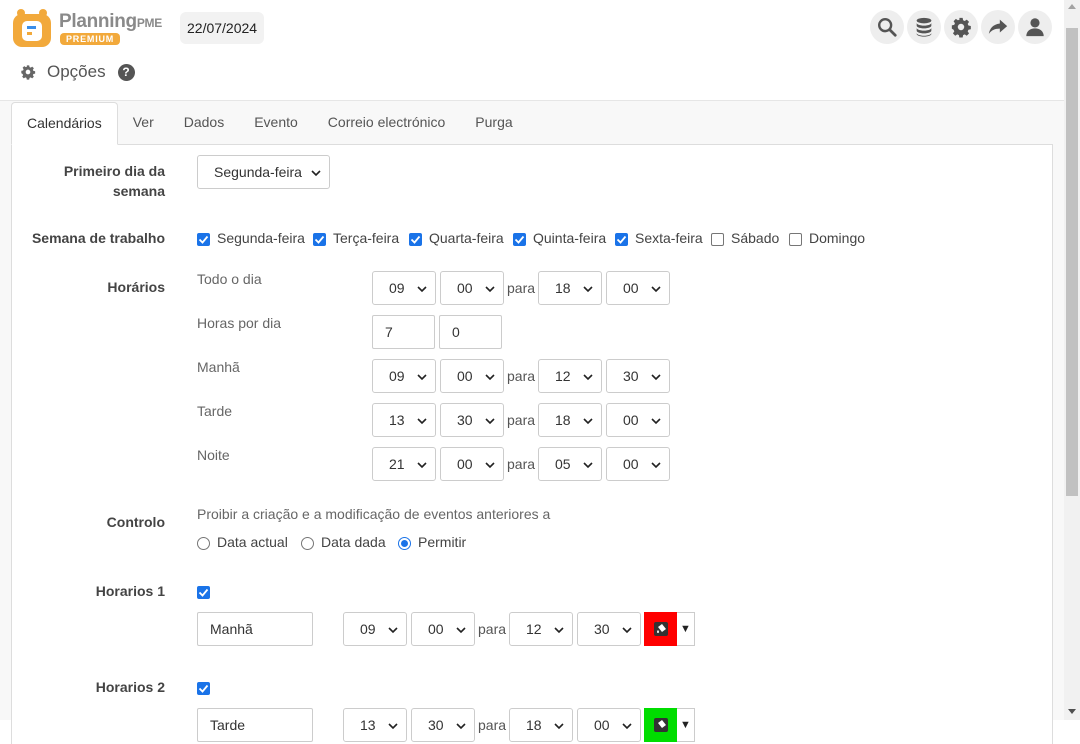  I want to click on hours-per-day-label: Horas por dia, so click(239, 323).